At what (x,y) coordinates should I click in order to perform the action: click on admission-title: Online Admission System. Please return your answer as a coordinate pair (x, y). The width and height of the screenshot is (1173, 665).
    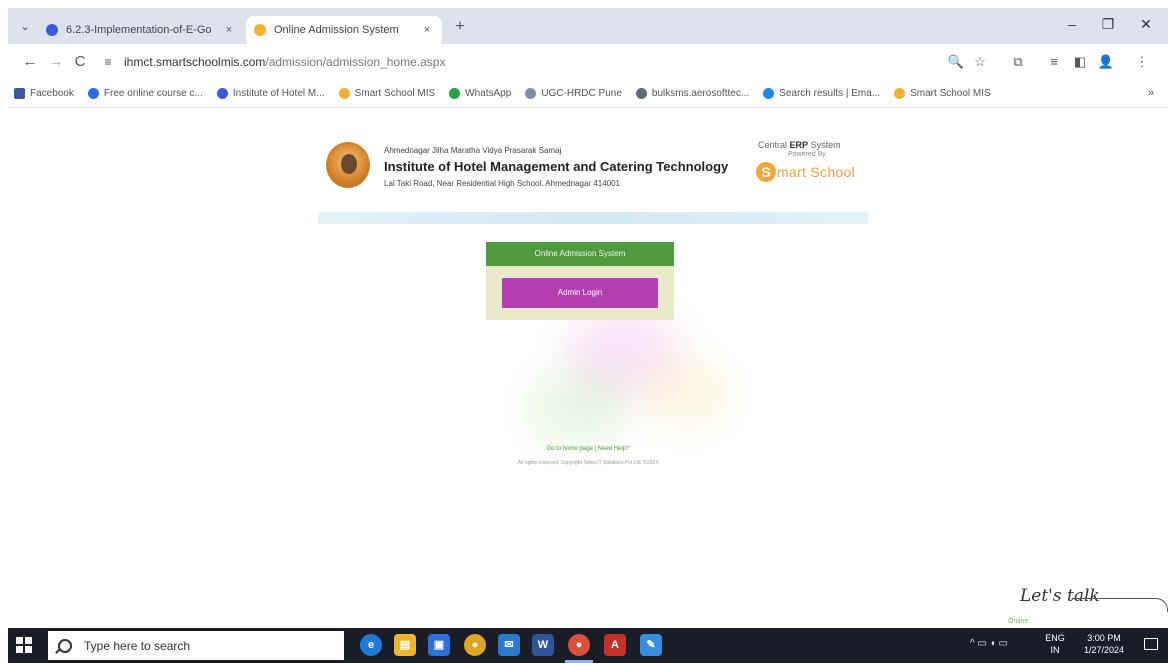
    Looking at the image, I should click on (580, 254).